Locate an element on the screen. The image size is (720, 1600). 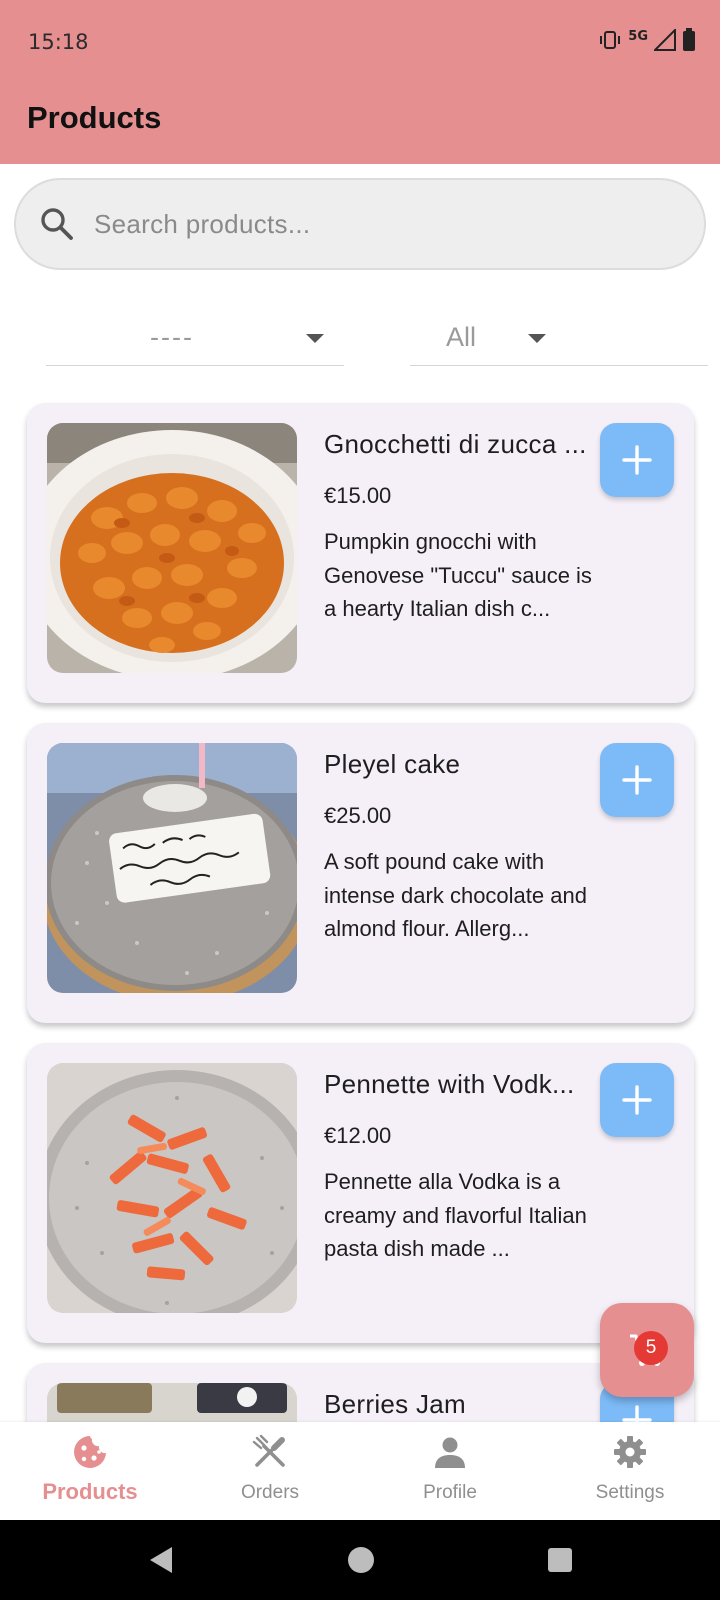
utensils-icon is located at coordinates (270, 1454).